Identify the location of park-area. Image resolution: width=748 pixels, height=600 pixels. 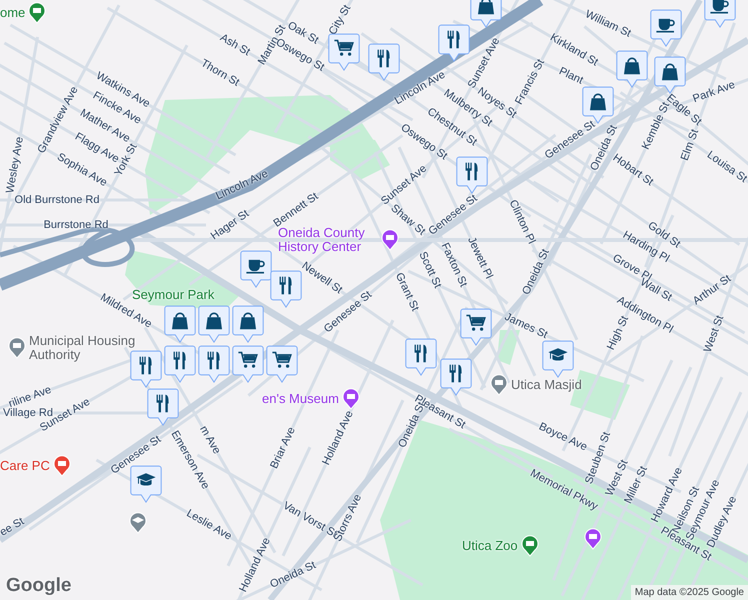
(508, 347).